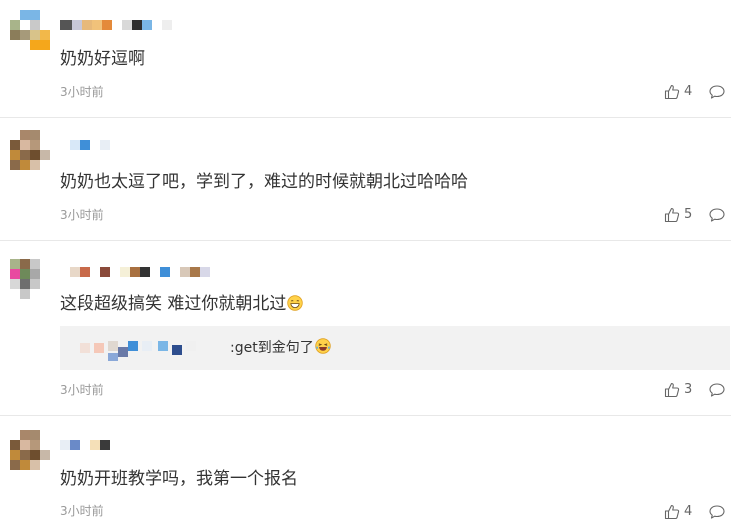 This screenshot has height=531, width=753. What do you see at coordinates (323, 346) in the screenshot?
I see `laughing-tears-emoji` at bounding box center [323, 346].